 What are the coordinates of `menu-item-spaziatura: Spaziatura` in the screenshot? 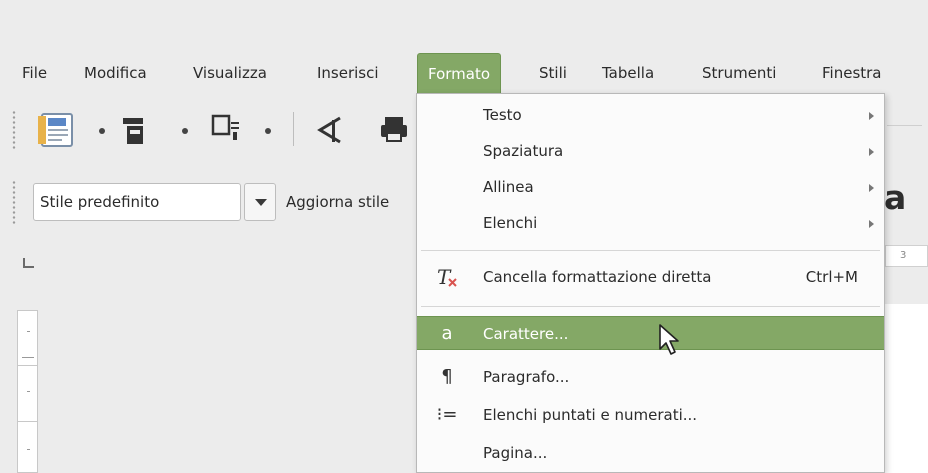 It's located at (650, 151).